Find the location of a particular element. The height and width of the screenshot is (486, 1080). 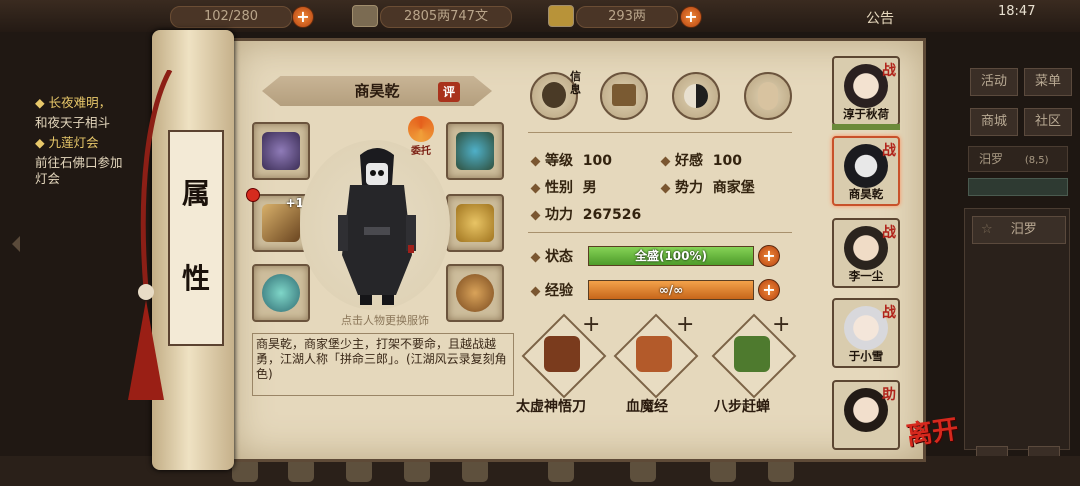

party-member-1-bar is located at coordinates (866, 127).